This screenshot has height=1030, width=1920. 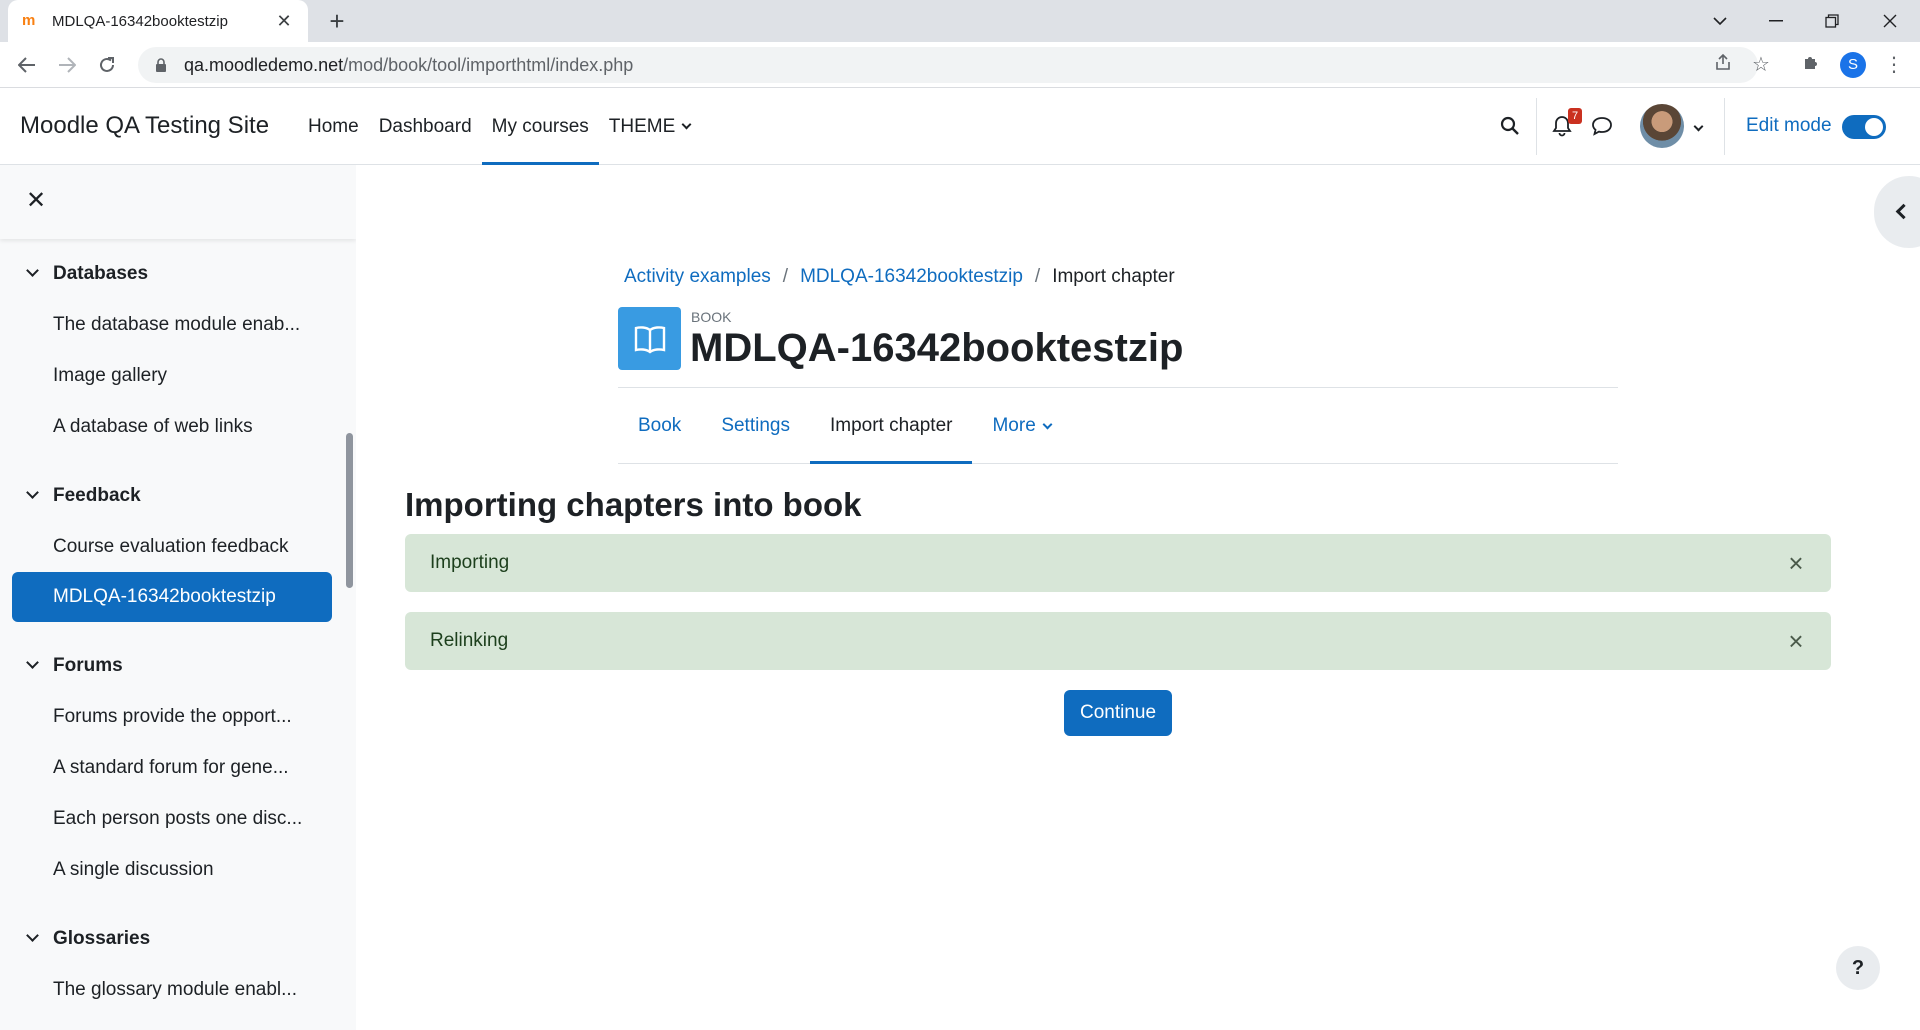 What do you see at coordinates (469, 640) in the screenshot?
I see `alert-message: Relinking` at bounding box center [469, 640].